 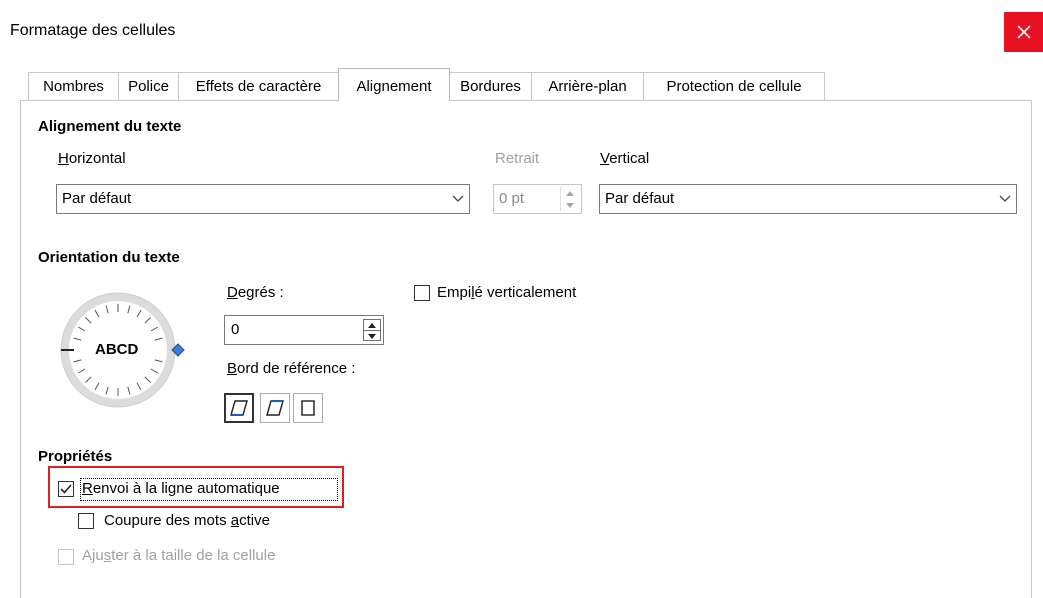 What do you see at coordinates (75, 456) in the screenshot?
I see `properties-heading: Propriétés` at bounding box center [75, 456].